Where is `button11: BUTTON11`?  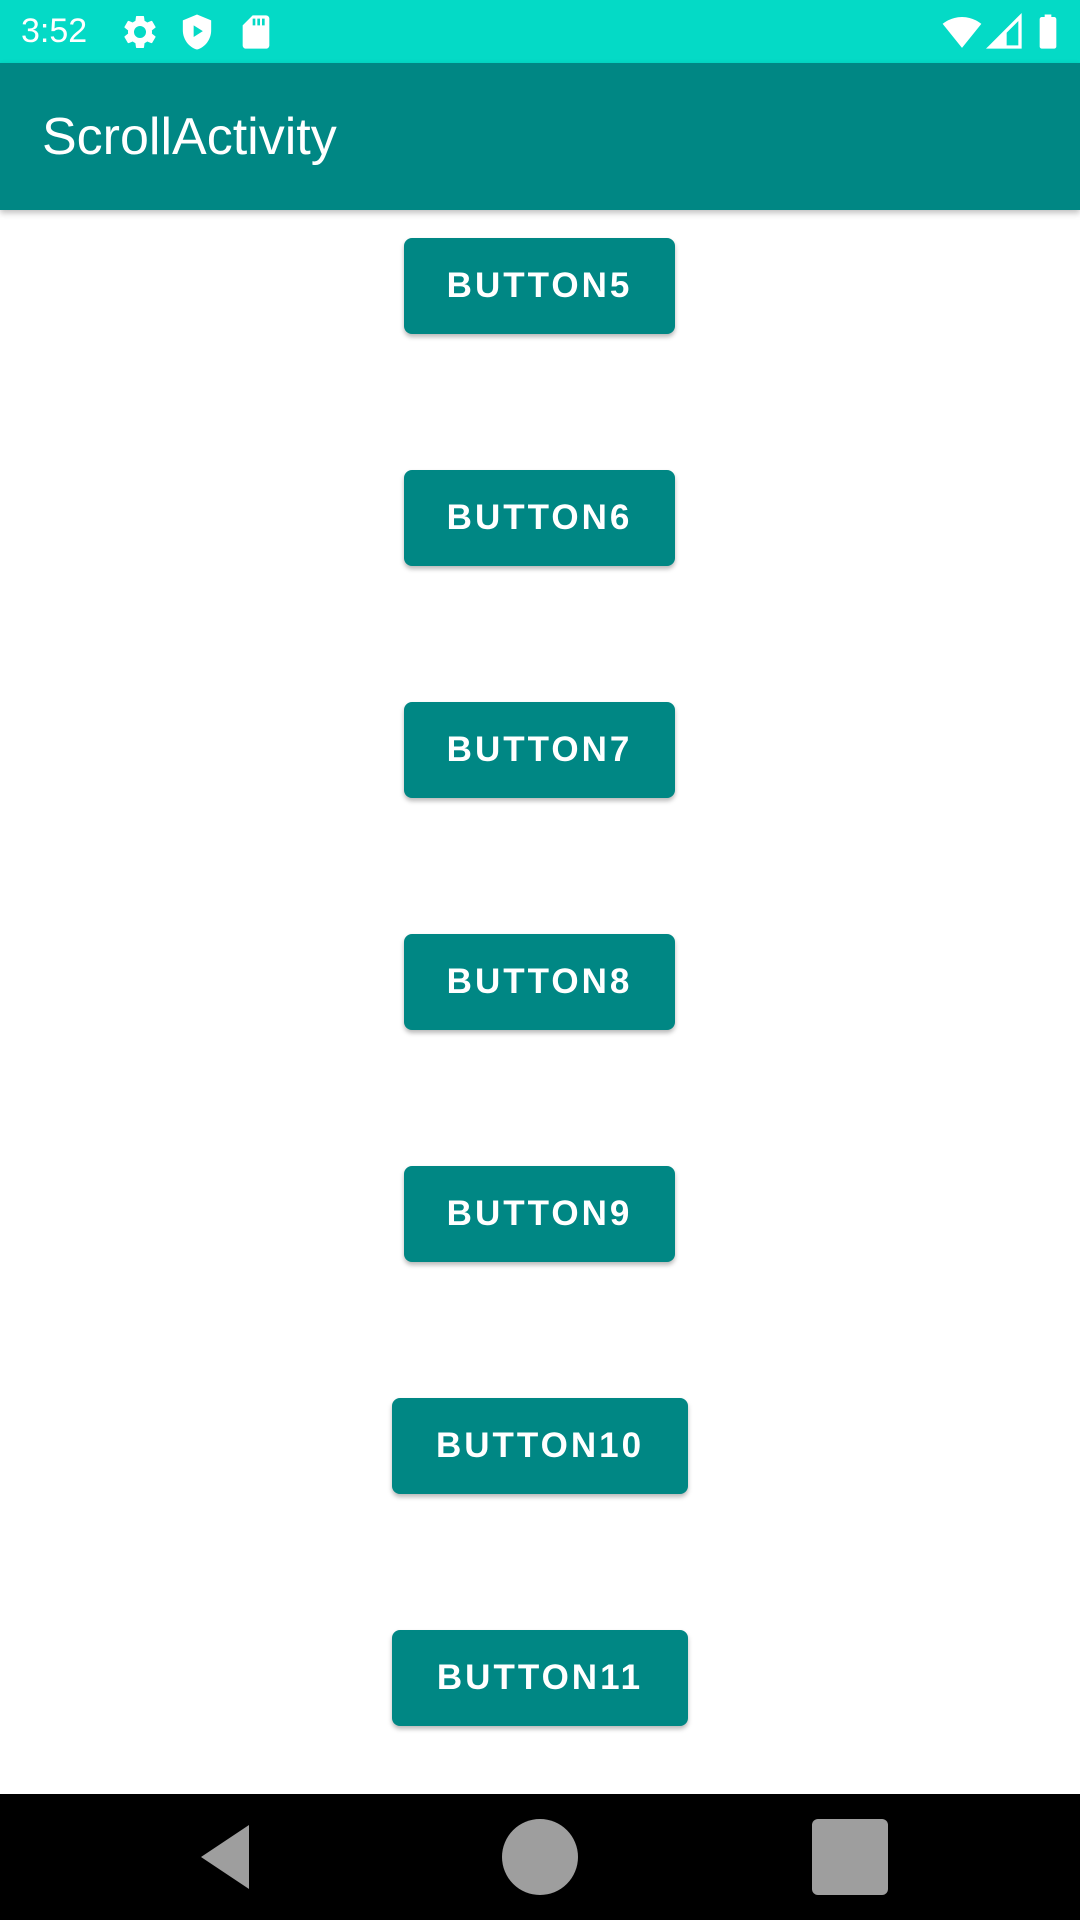 button11: BUTTON11 is located at coordinates (540, 1678).